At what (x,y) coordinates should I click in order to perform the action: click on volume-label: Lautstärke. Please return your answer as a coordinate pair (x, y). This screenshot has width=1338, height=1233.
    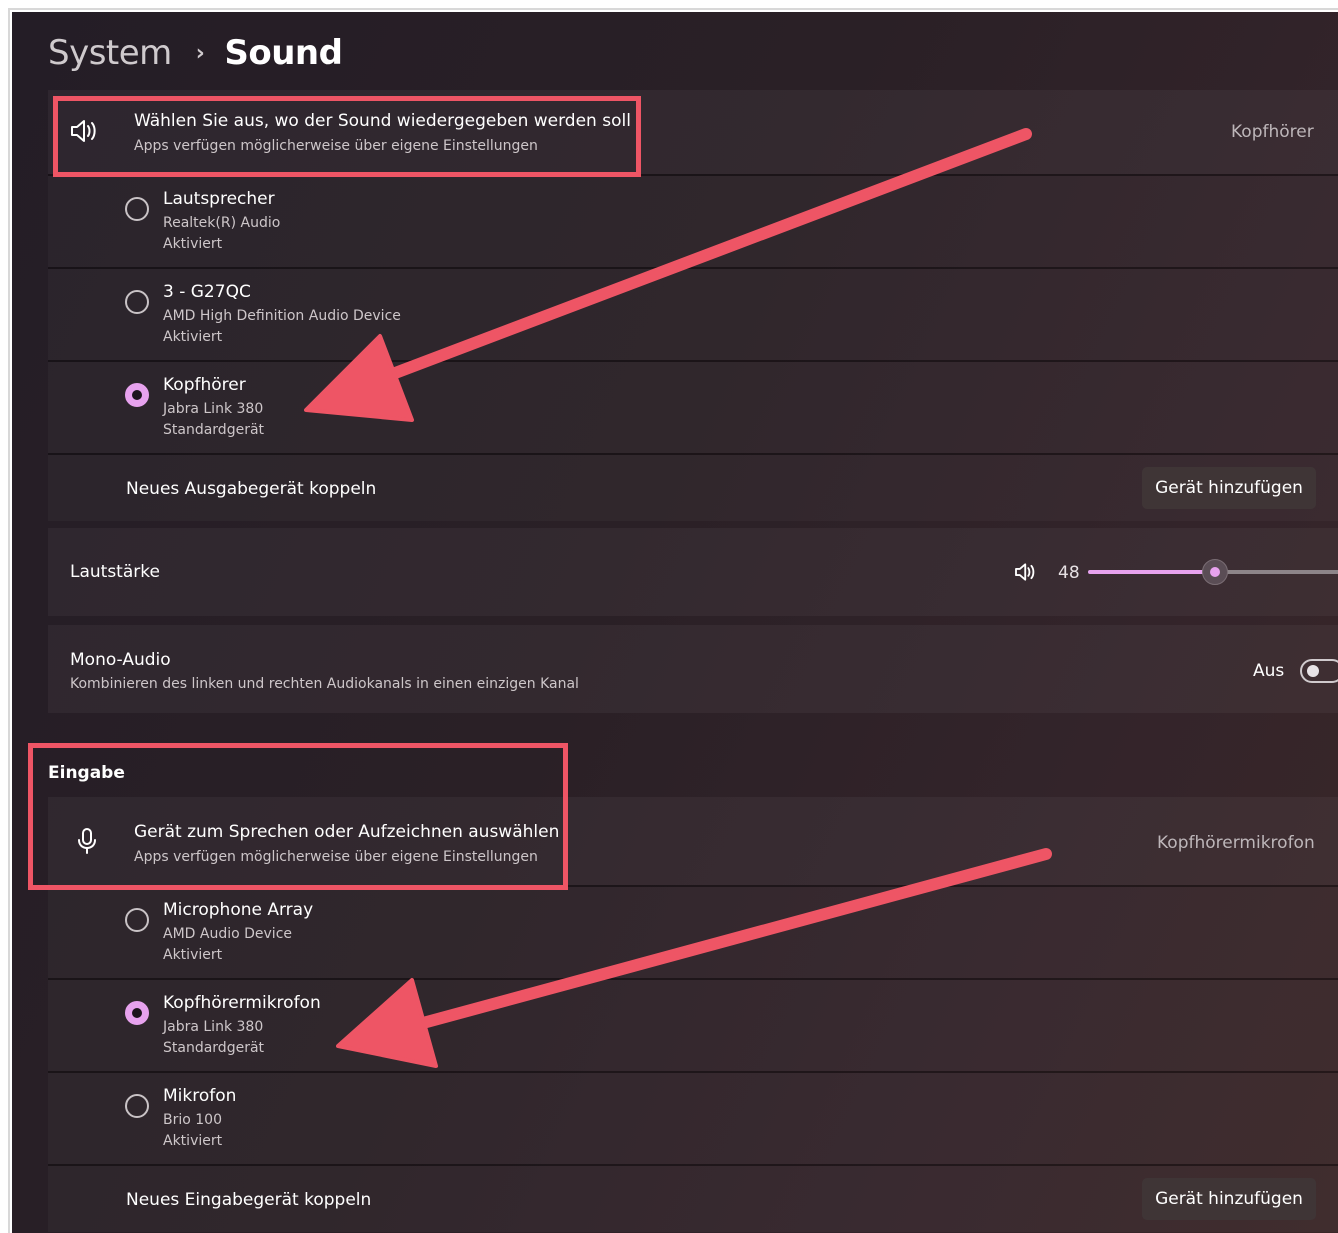
    Looking at the image, I should click on (115, 572).